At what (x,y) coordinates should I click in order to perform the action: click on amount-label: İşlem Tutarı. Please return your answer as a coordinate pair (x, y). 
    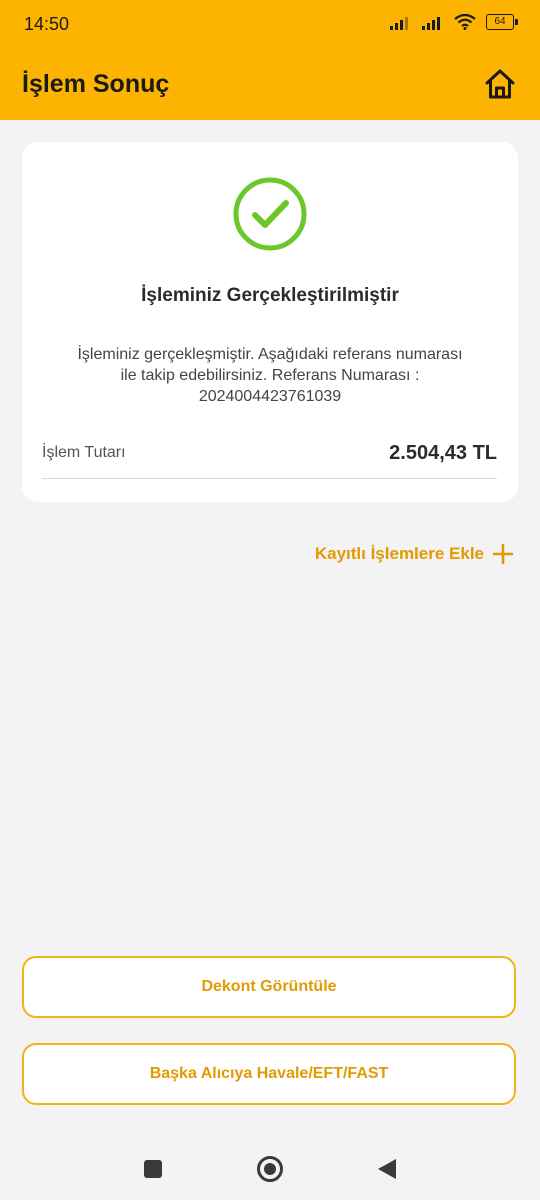
    Looking at the image, I should click on (84, 452).